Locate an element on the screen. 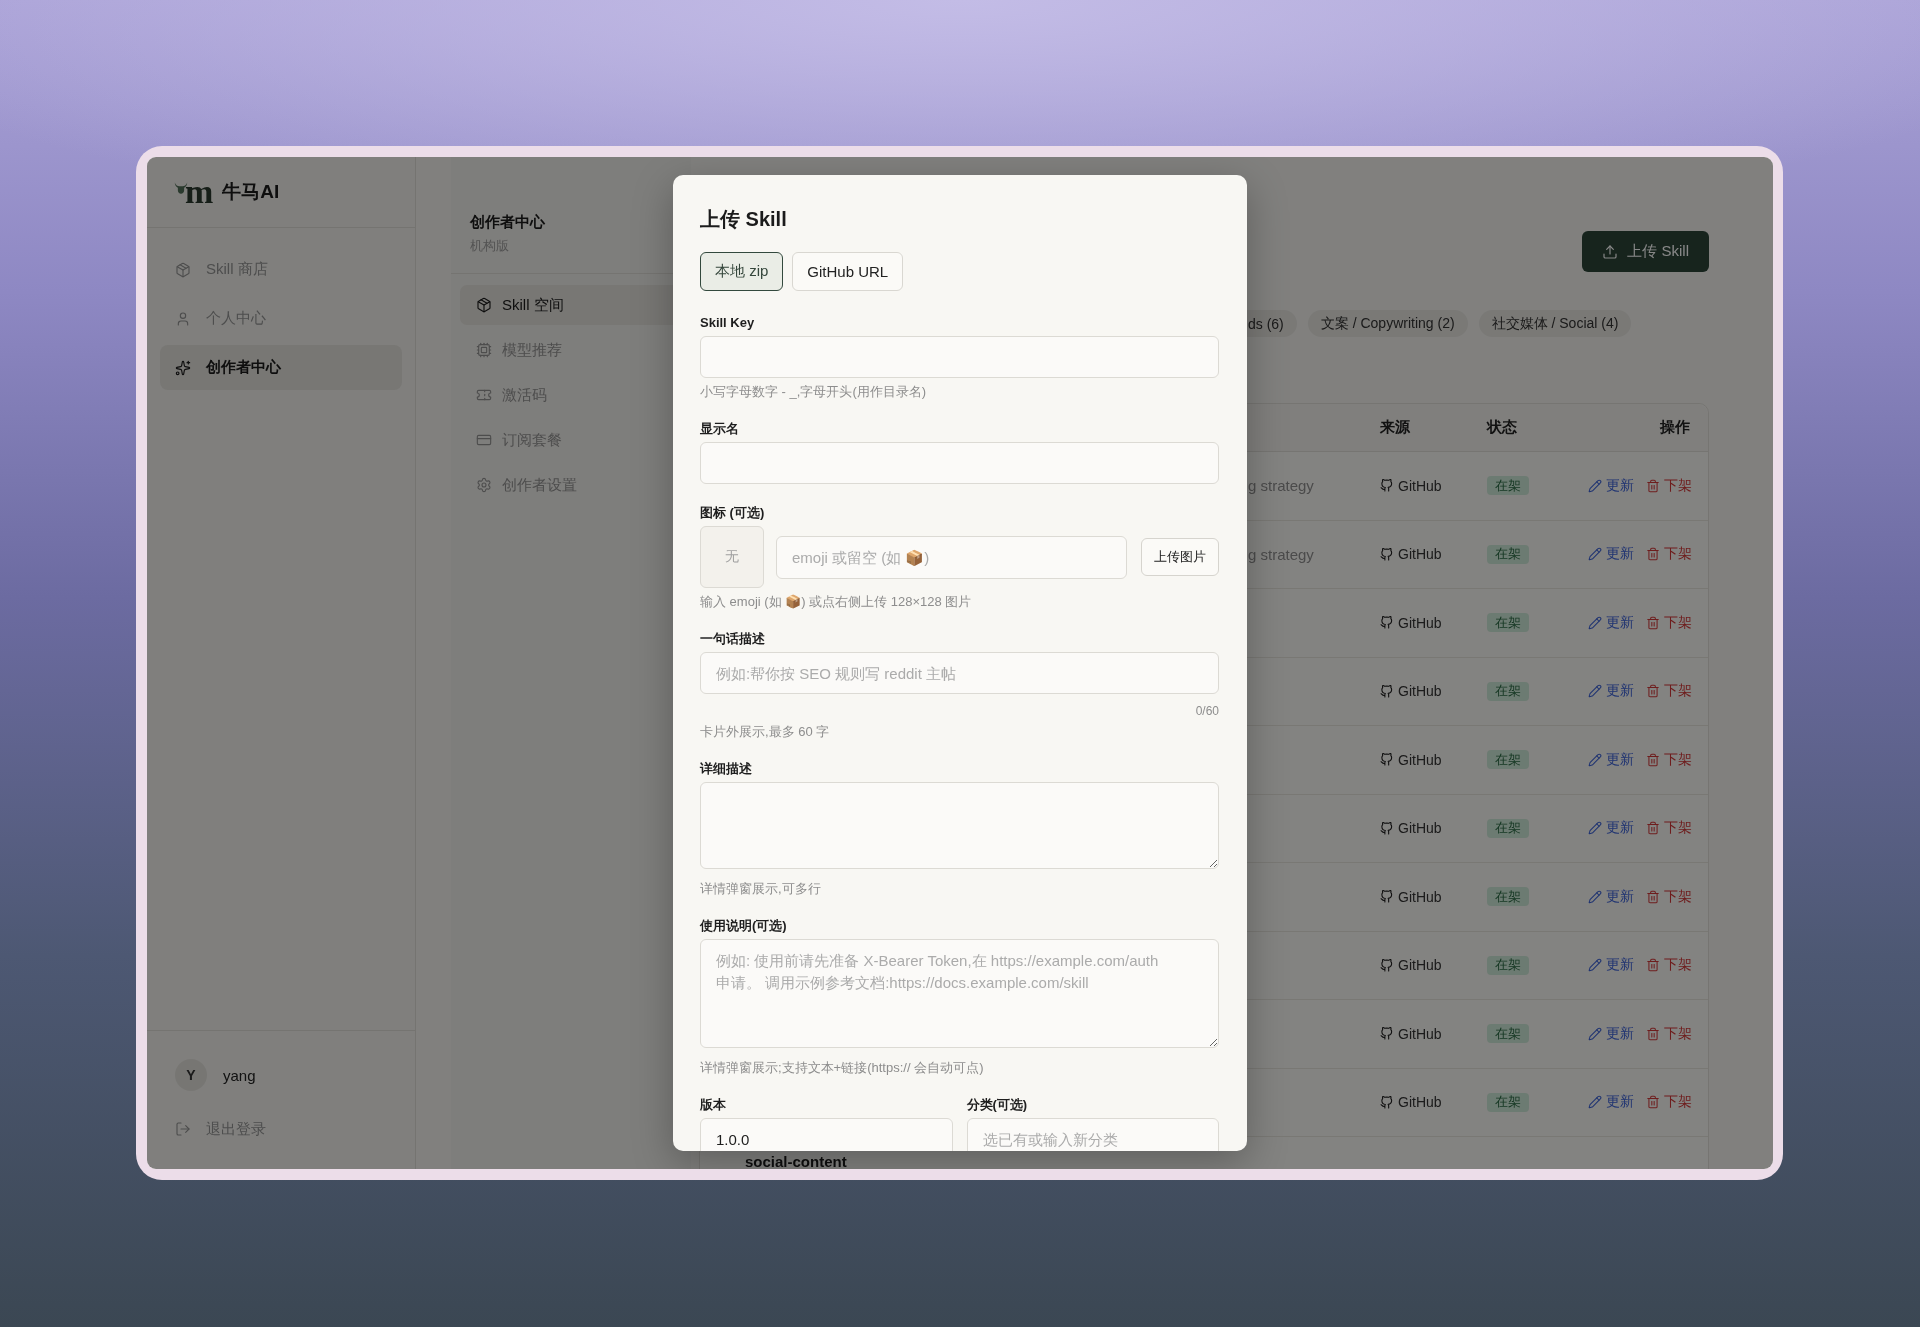  card-icon is located at coordinates (484, 440).